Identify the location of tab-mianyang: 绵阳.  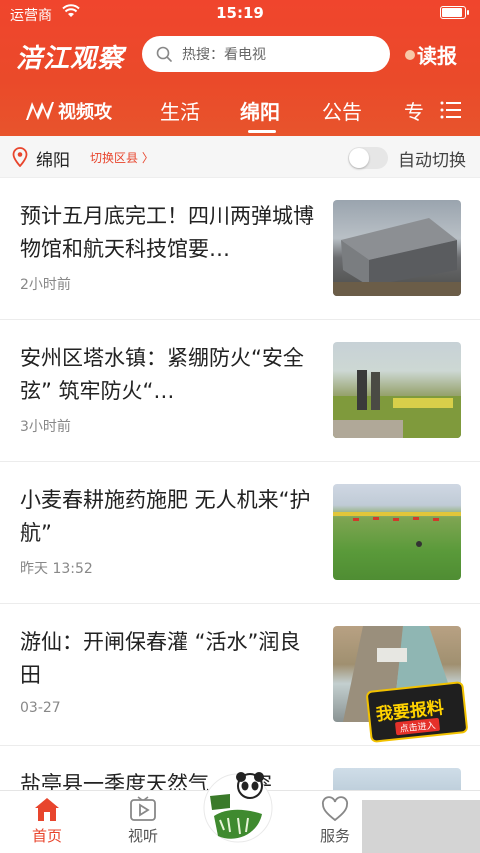
(260, 110).